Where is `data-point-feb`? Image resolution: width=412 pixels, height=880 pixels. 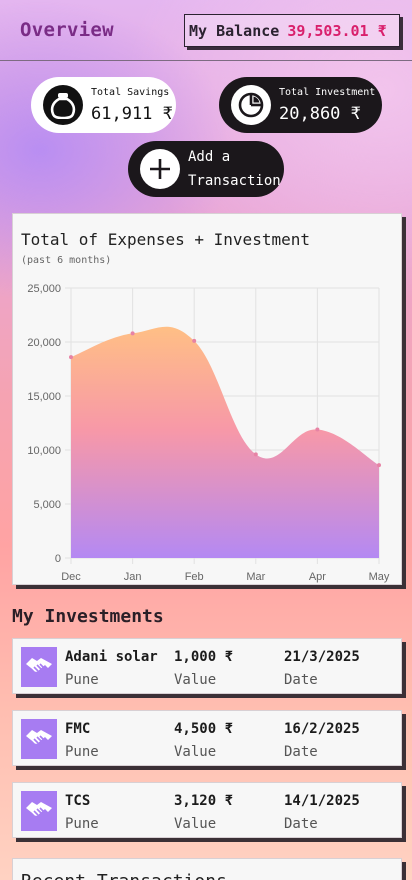
data-point-feb is located at coordinates (194, 340).